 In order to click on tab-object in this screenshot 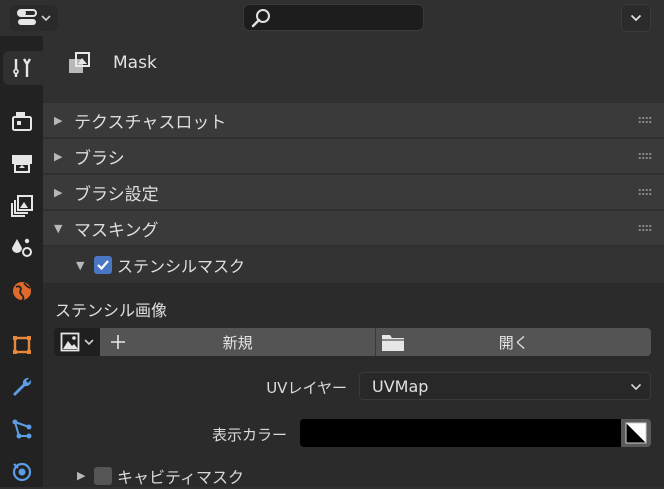, I will do `click(22, 345)`.